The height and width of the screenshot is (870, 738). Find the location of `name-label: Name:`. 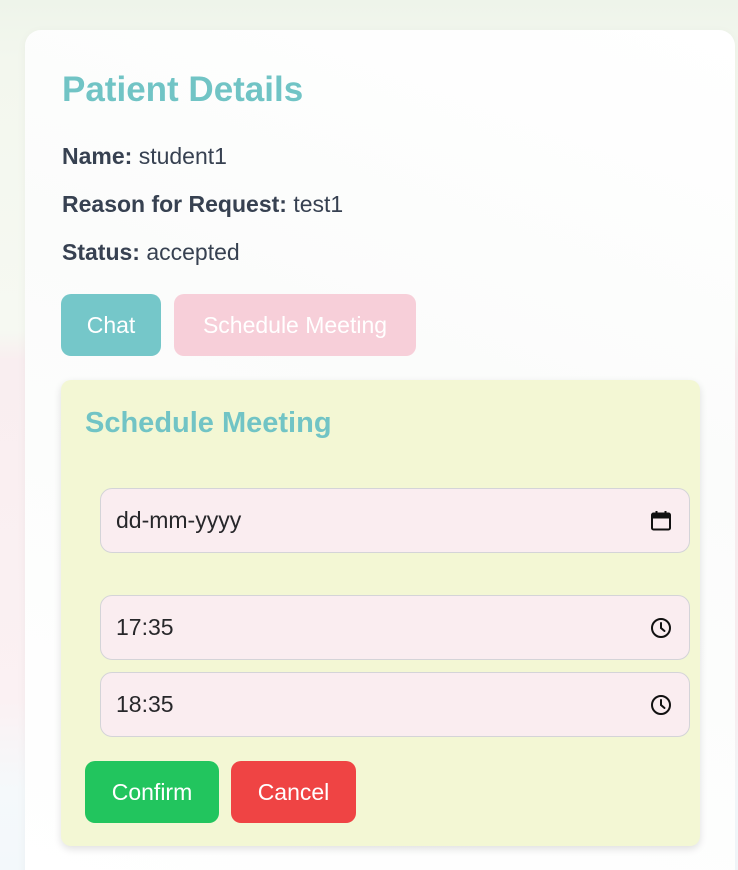

name-label: Name: is located at coordinates (97, 156).